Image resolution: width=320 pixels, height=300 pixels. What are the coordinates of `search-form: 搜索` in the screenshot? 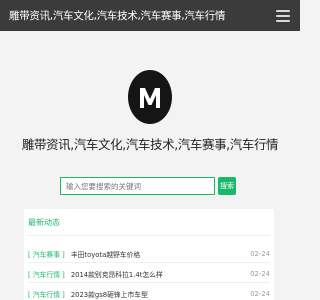 It's located at (150, 186).